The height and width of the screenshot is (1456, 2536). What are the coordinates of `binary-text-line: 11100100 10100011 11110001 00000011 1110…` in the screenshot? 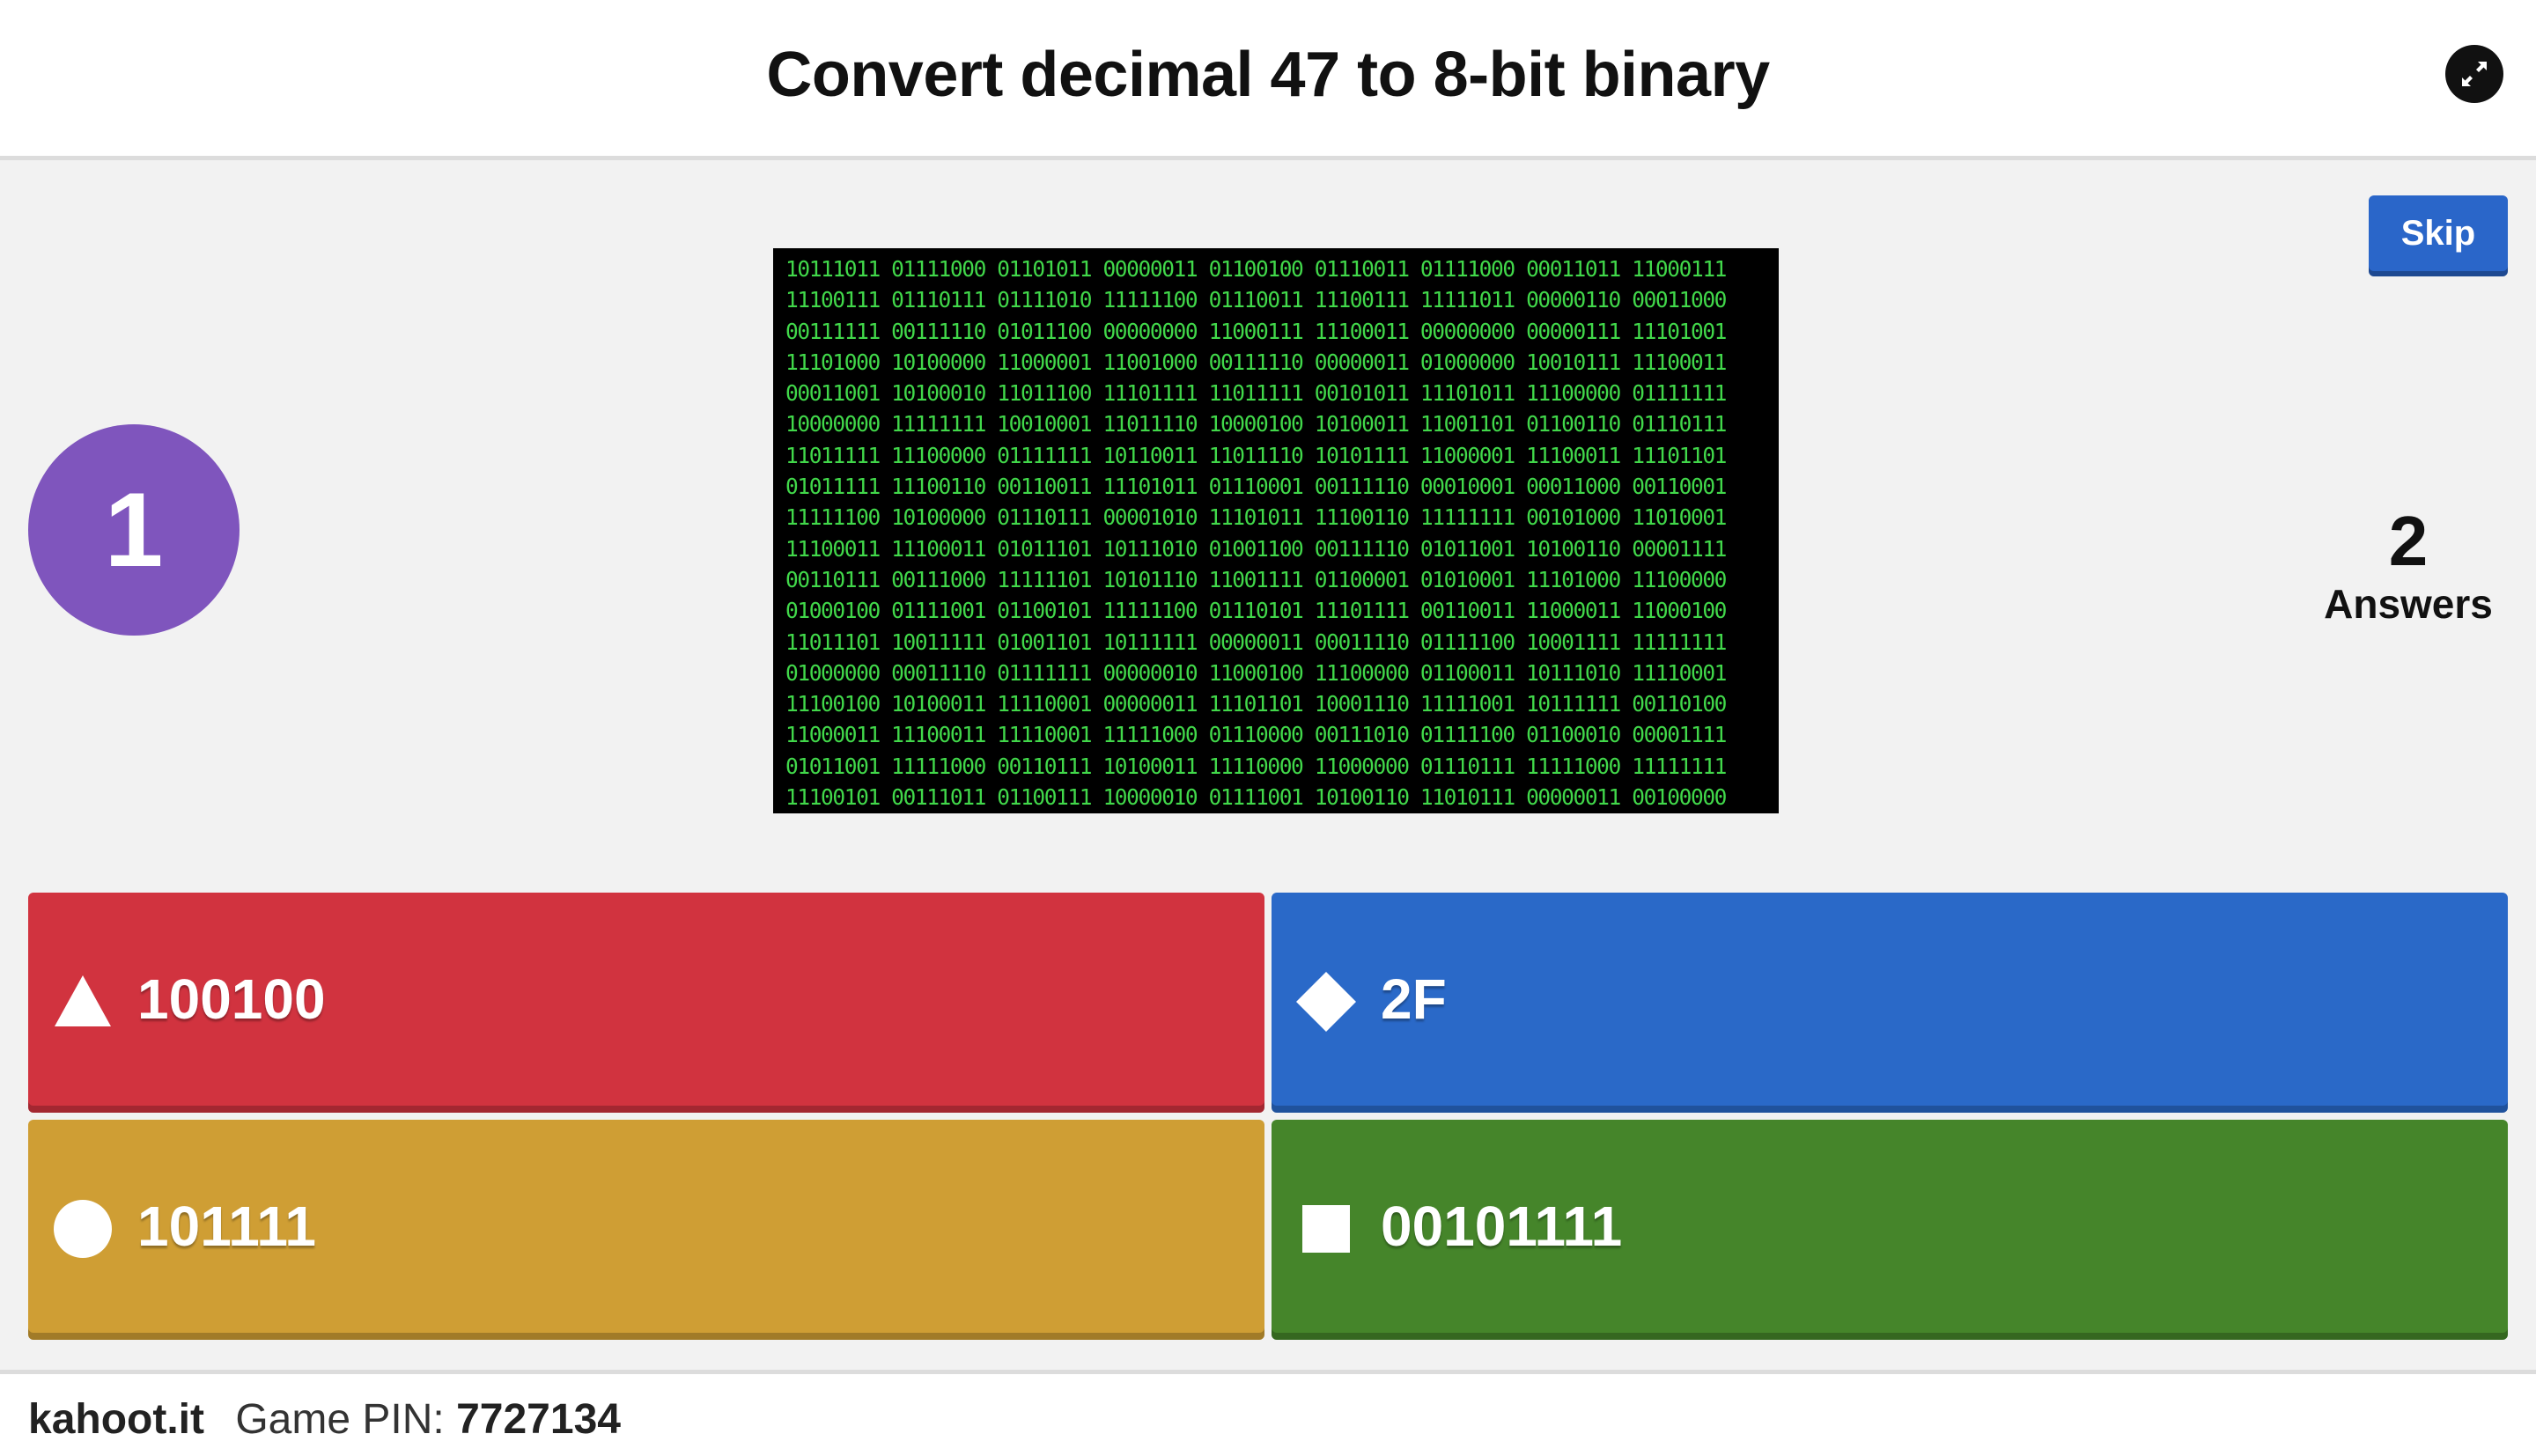 It's located at (1256, 704).